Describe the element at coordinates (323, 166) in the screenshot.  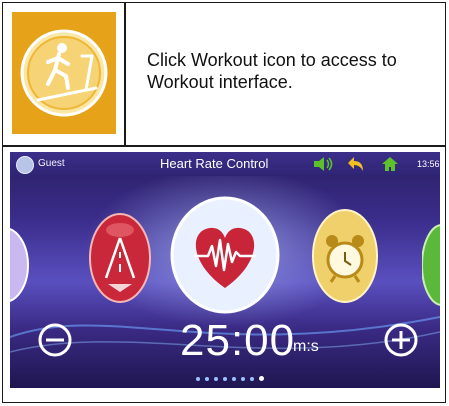
I see `volume-icon` at that location.